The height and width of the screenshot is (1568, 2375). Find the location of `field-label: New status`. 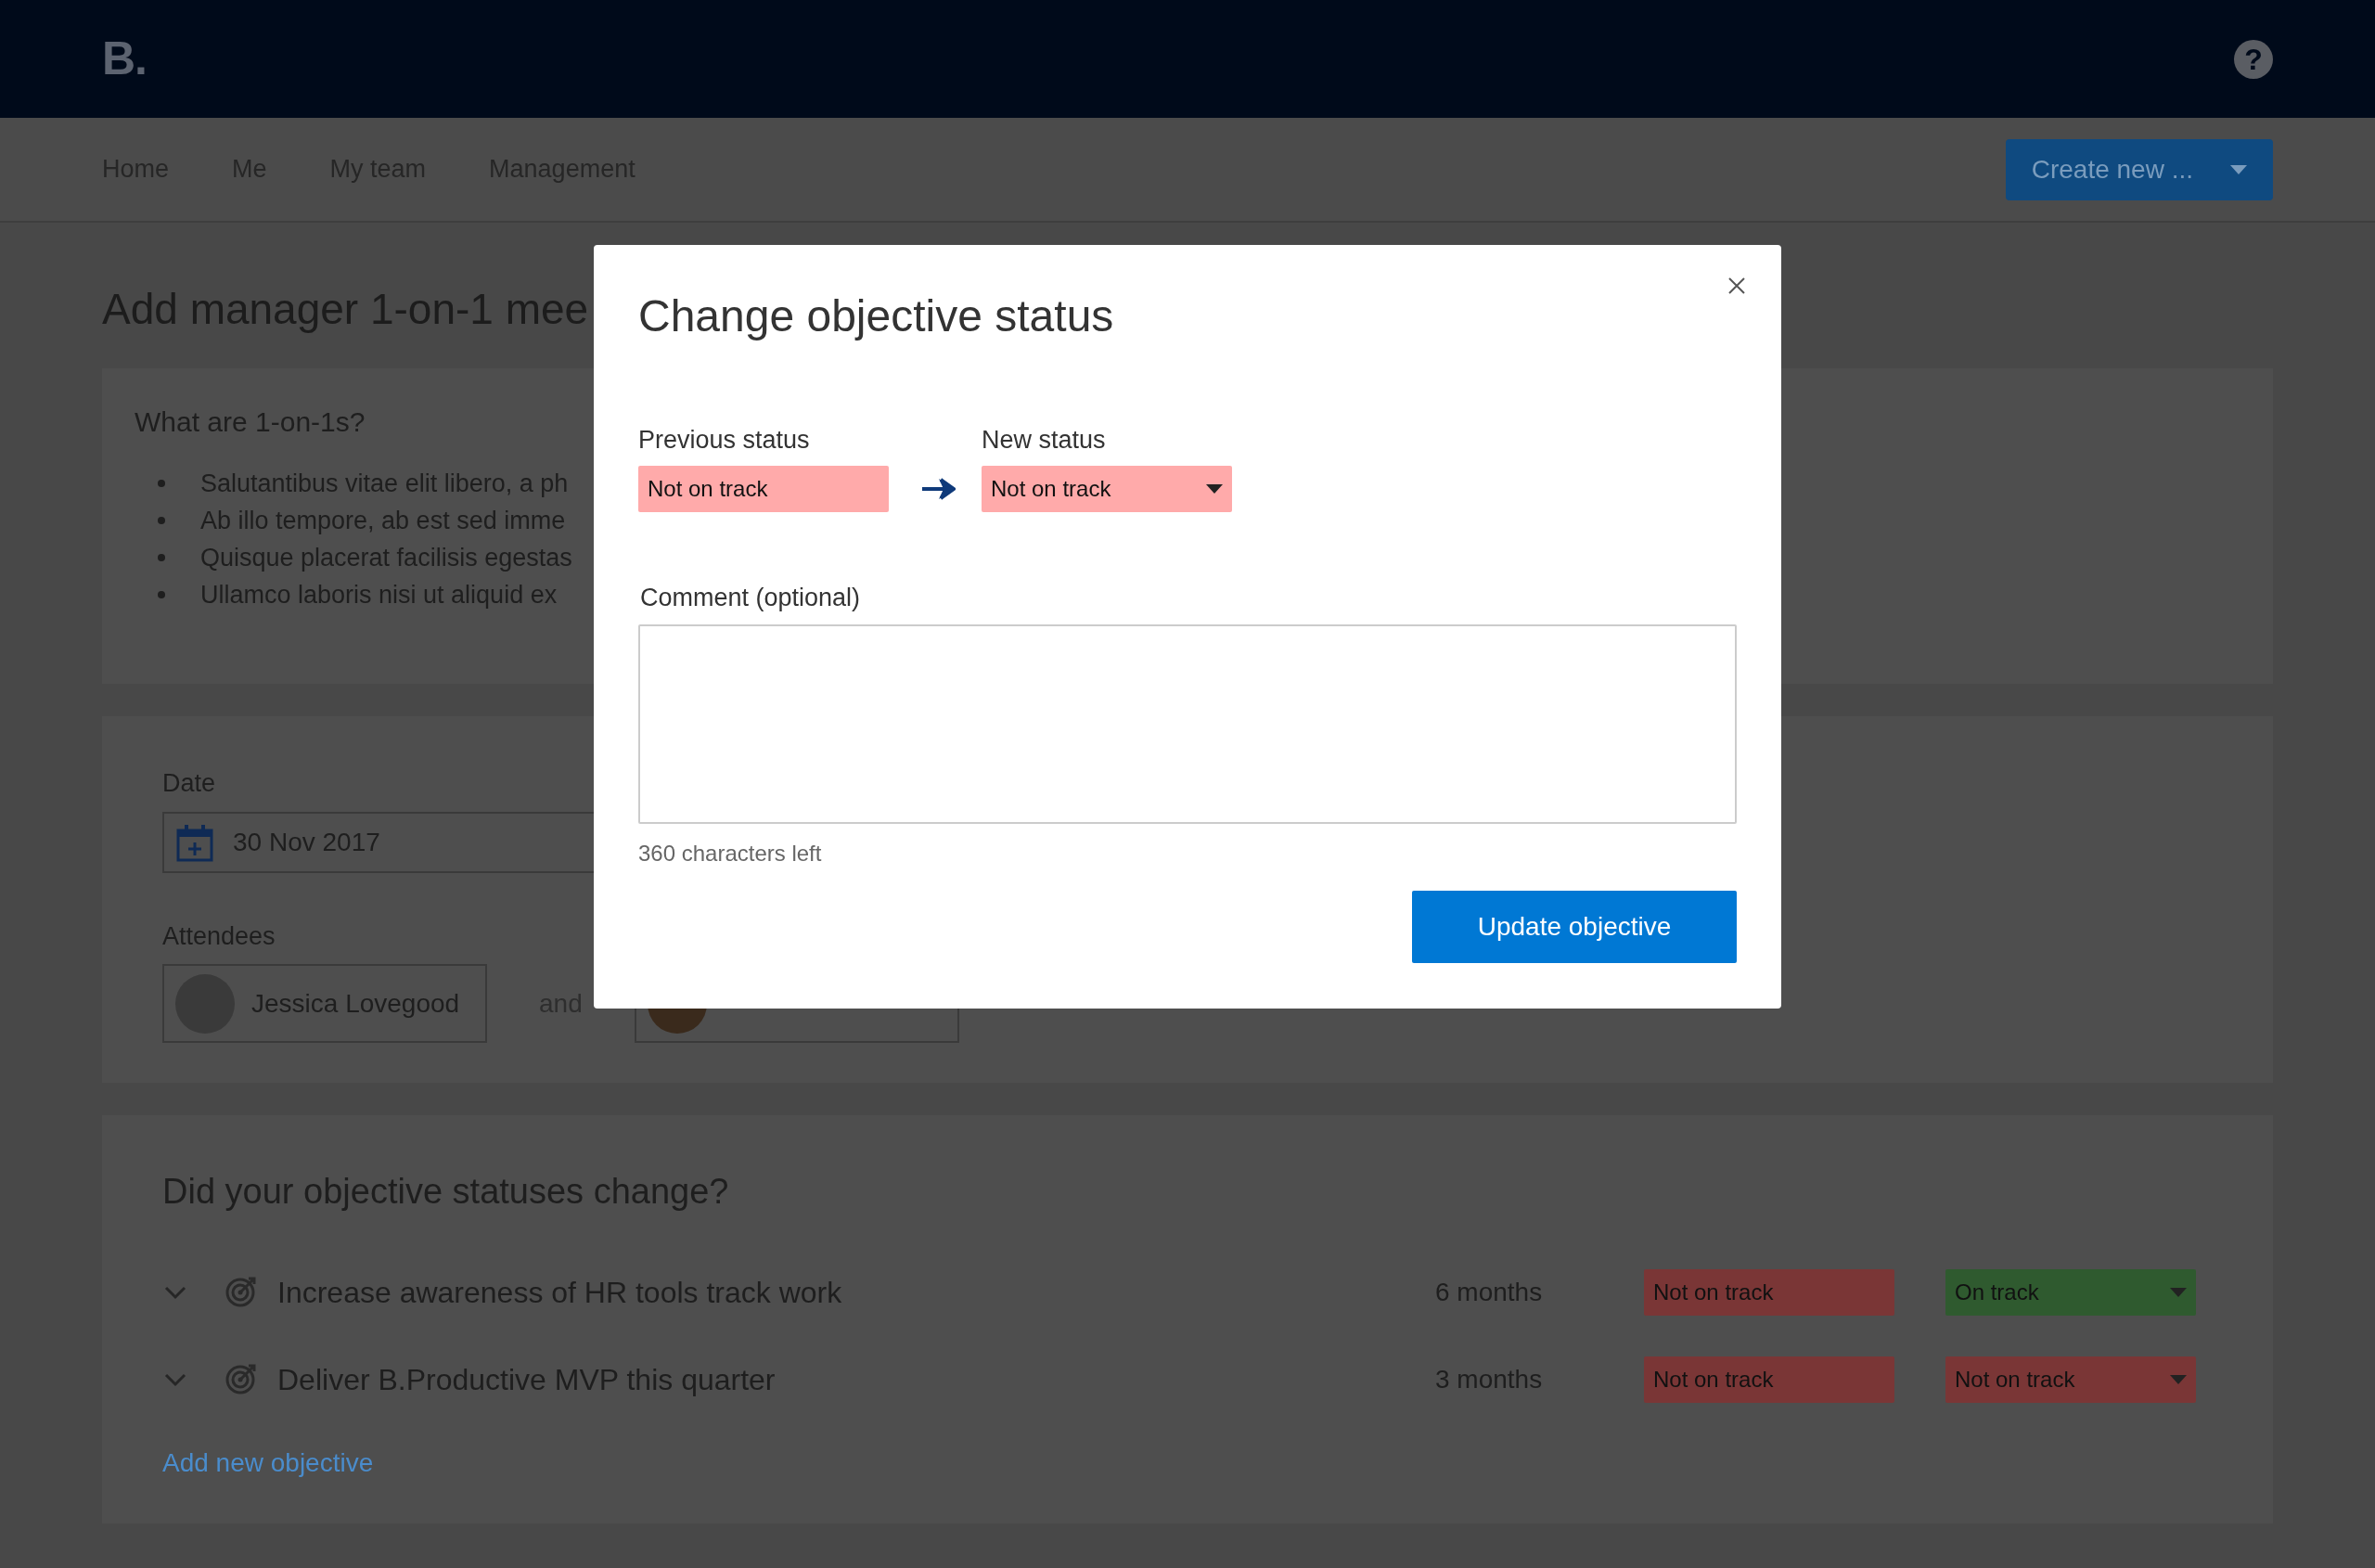

field-label: New status is located at coordinates (1044, 440).